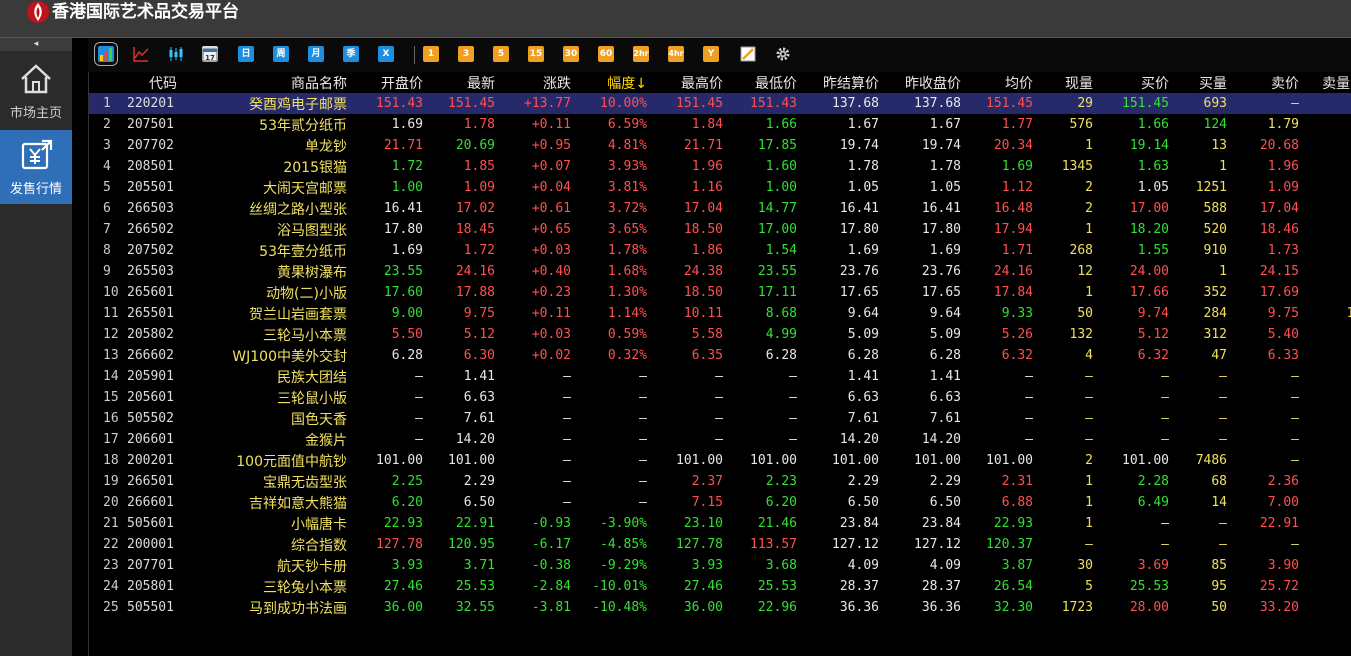 Image resolution: width=1351 pixels, height=656 pixels. What do you see at coordinates (246, 54) in the screenshot?
I see `period-day-button: 日` at bounding box center [246, 54].